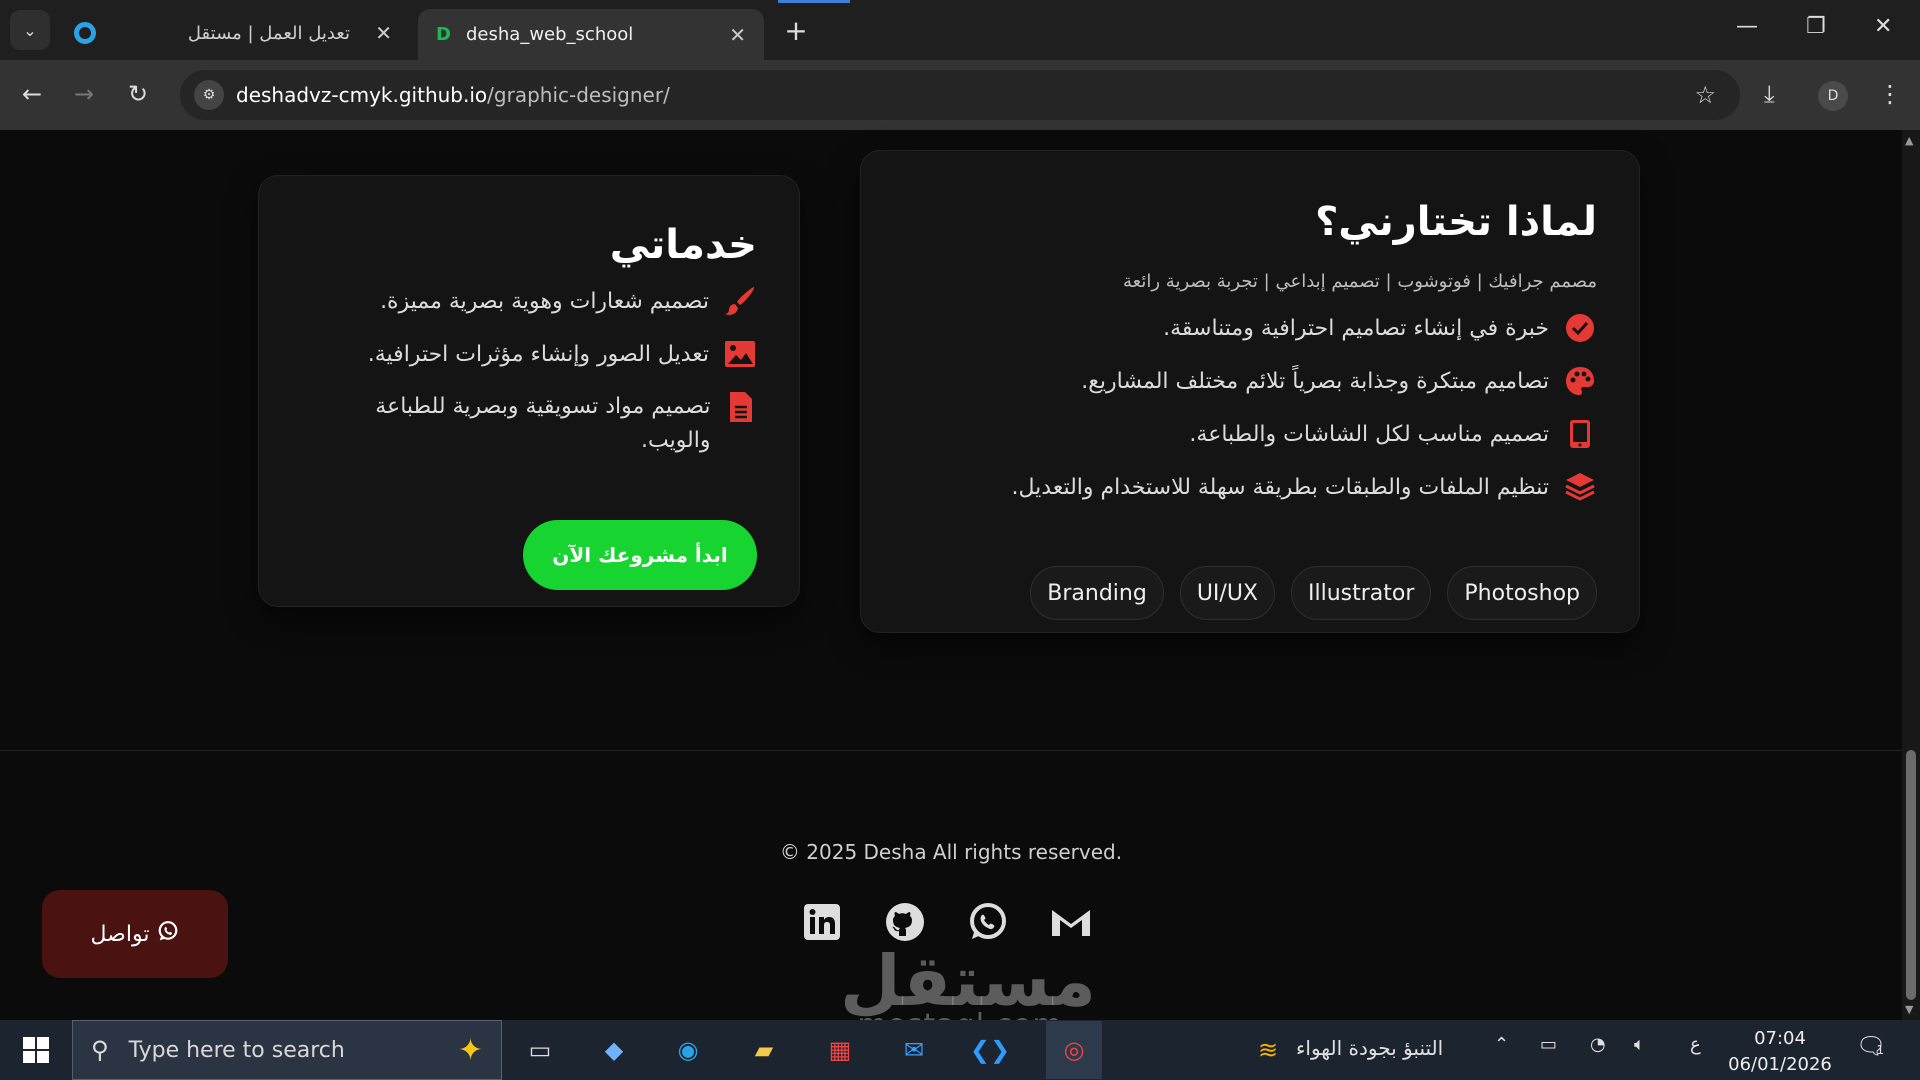  Describe the element at coordinates (1909, 140) in the screenshot. I see `scroll-up-arrow-icon: ▲` at that location.